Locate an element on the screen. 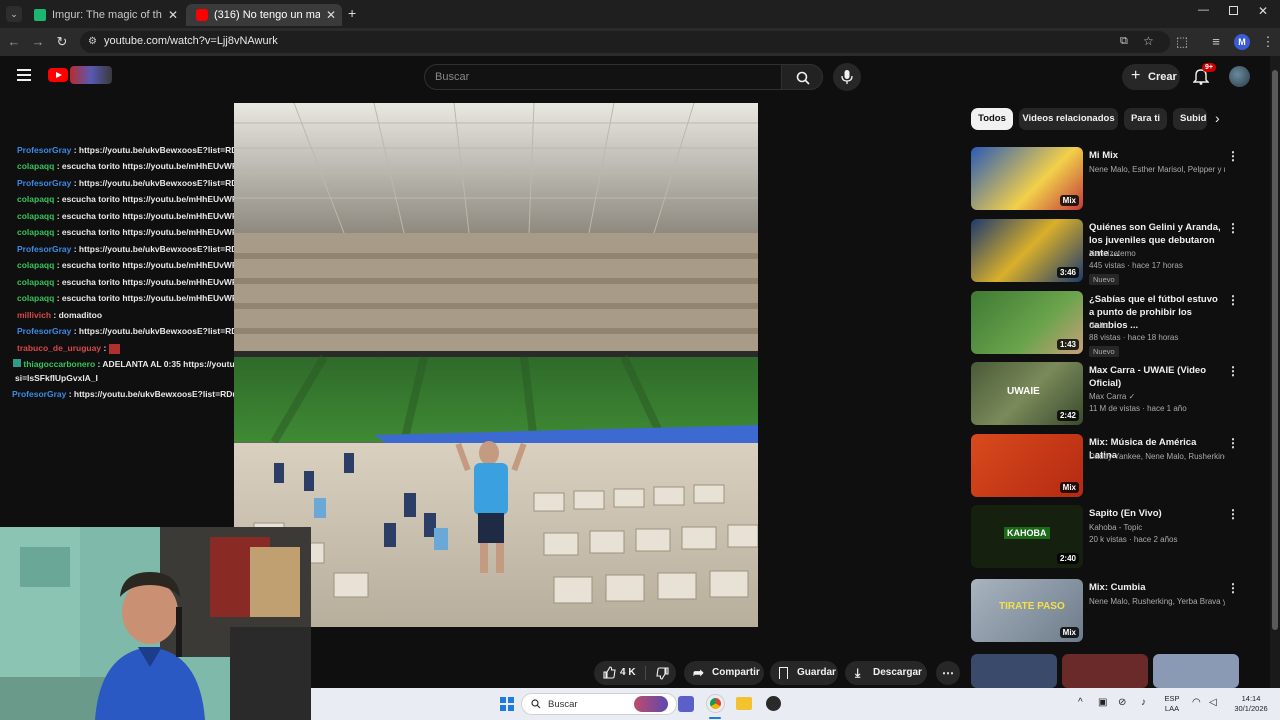 The width and height of the screenshot is (1280, 720). microphone-icon is located at coordinates (847, 77).